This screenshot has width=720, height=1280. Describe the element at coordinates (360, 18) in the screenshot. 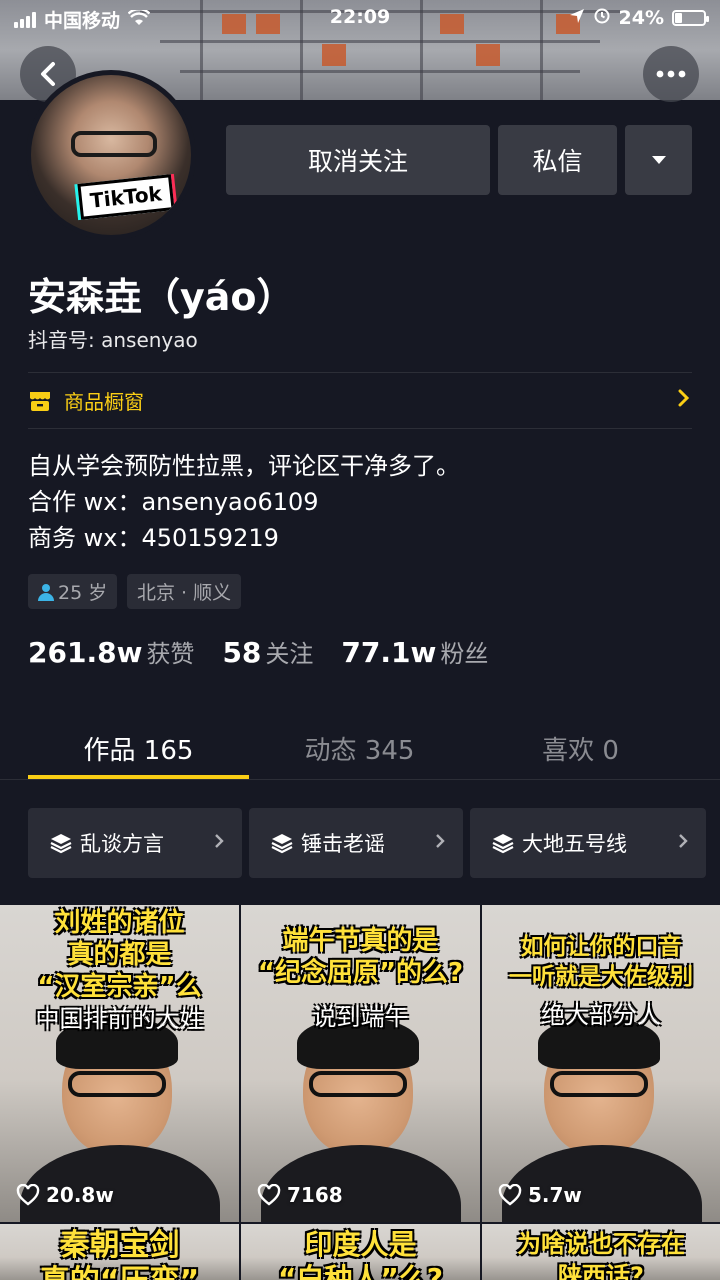

I see `status-bar: 中国移动 22:09 24%` at that location.